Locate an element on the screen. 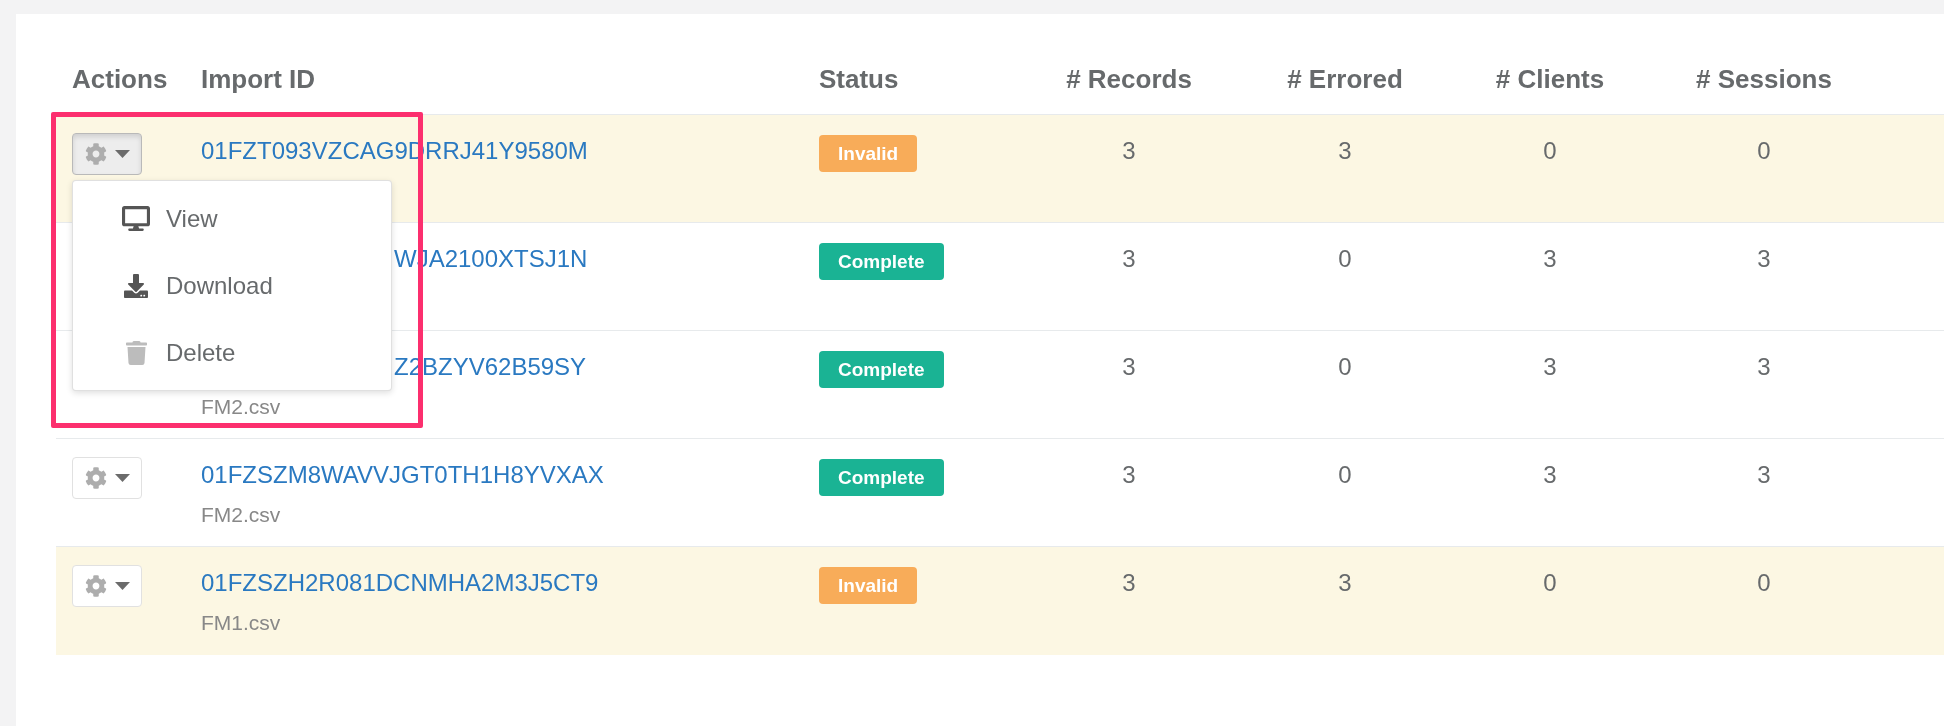 The width and height of the screenshot is (1944, 726). import-id-link: 01FZSZM8WAVVJGT0TH1H8YVXAX is located at coordinates (402, 475).